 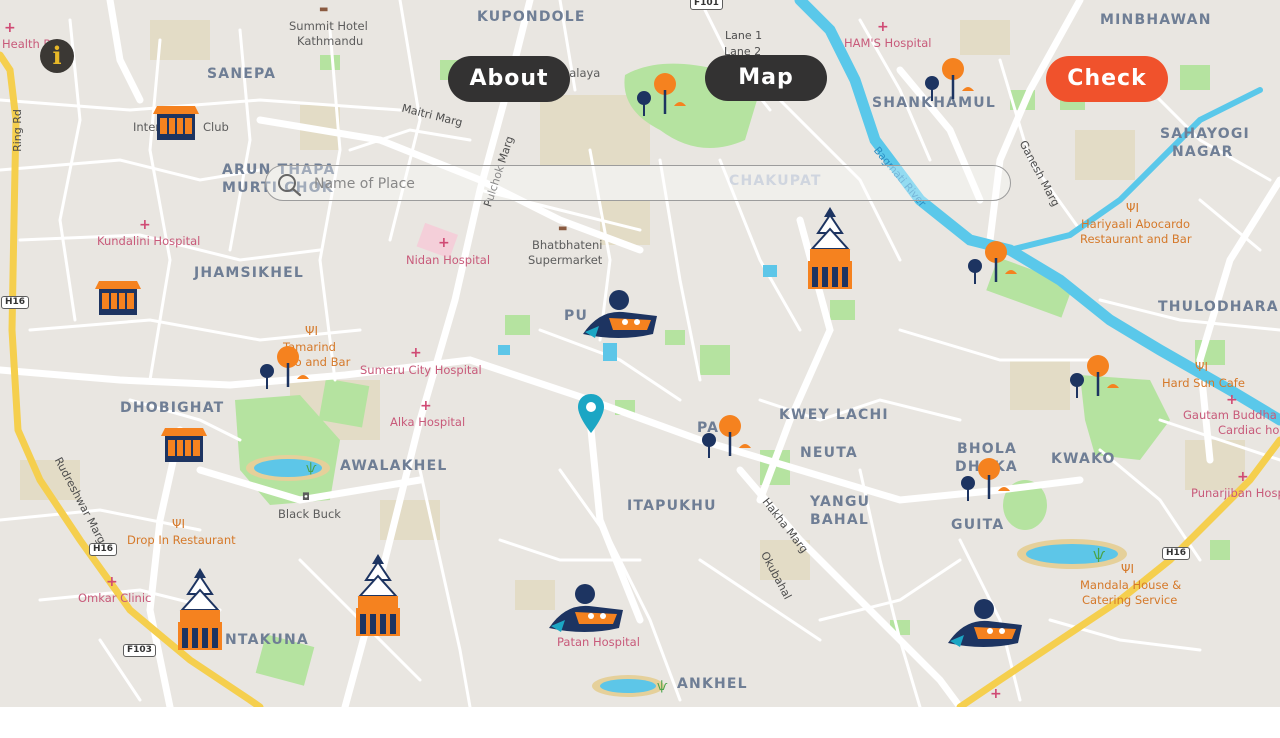 I want to click on area-label-neuta: NEUTA, so click(x=829, y=453).